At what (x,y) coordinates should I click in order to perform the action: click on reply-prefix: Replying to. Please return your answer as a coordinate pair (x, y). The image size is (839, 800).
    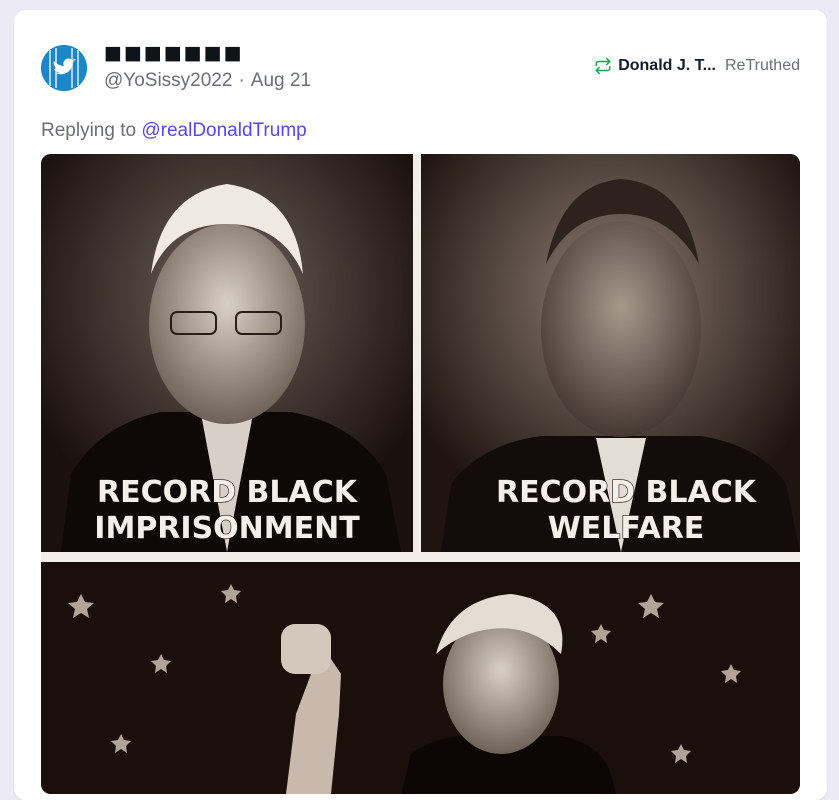
    Looking at the image, I should click on (89, 130).